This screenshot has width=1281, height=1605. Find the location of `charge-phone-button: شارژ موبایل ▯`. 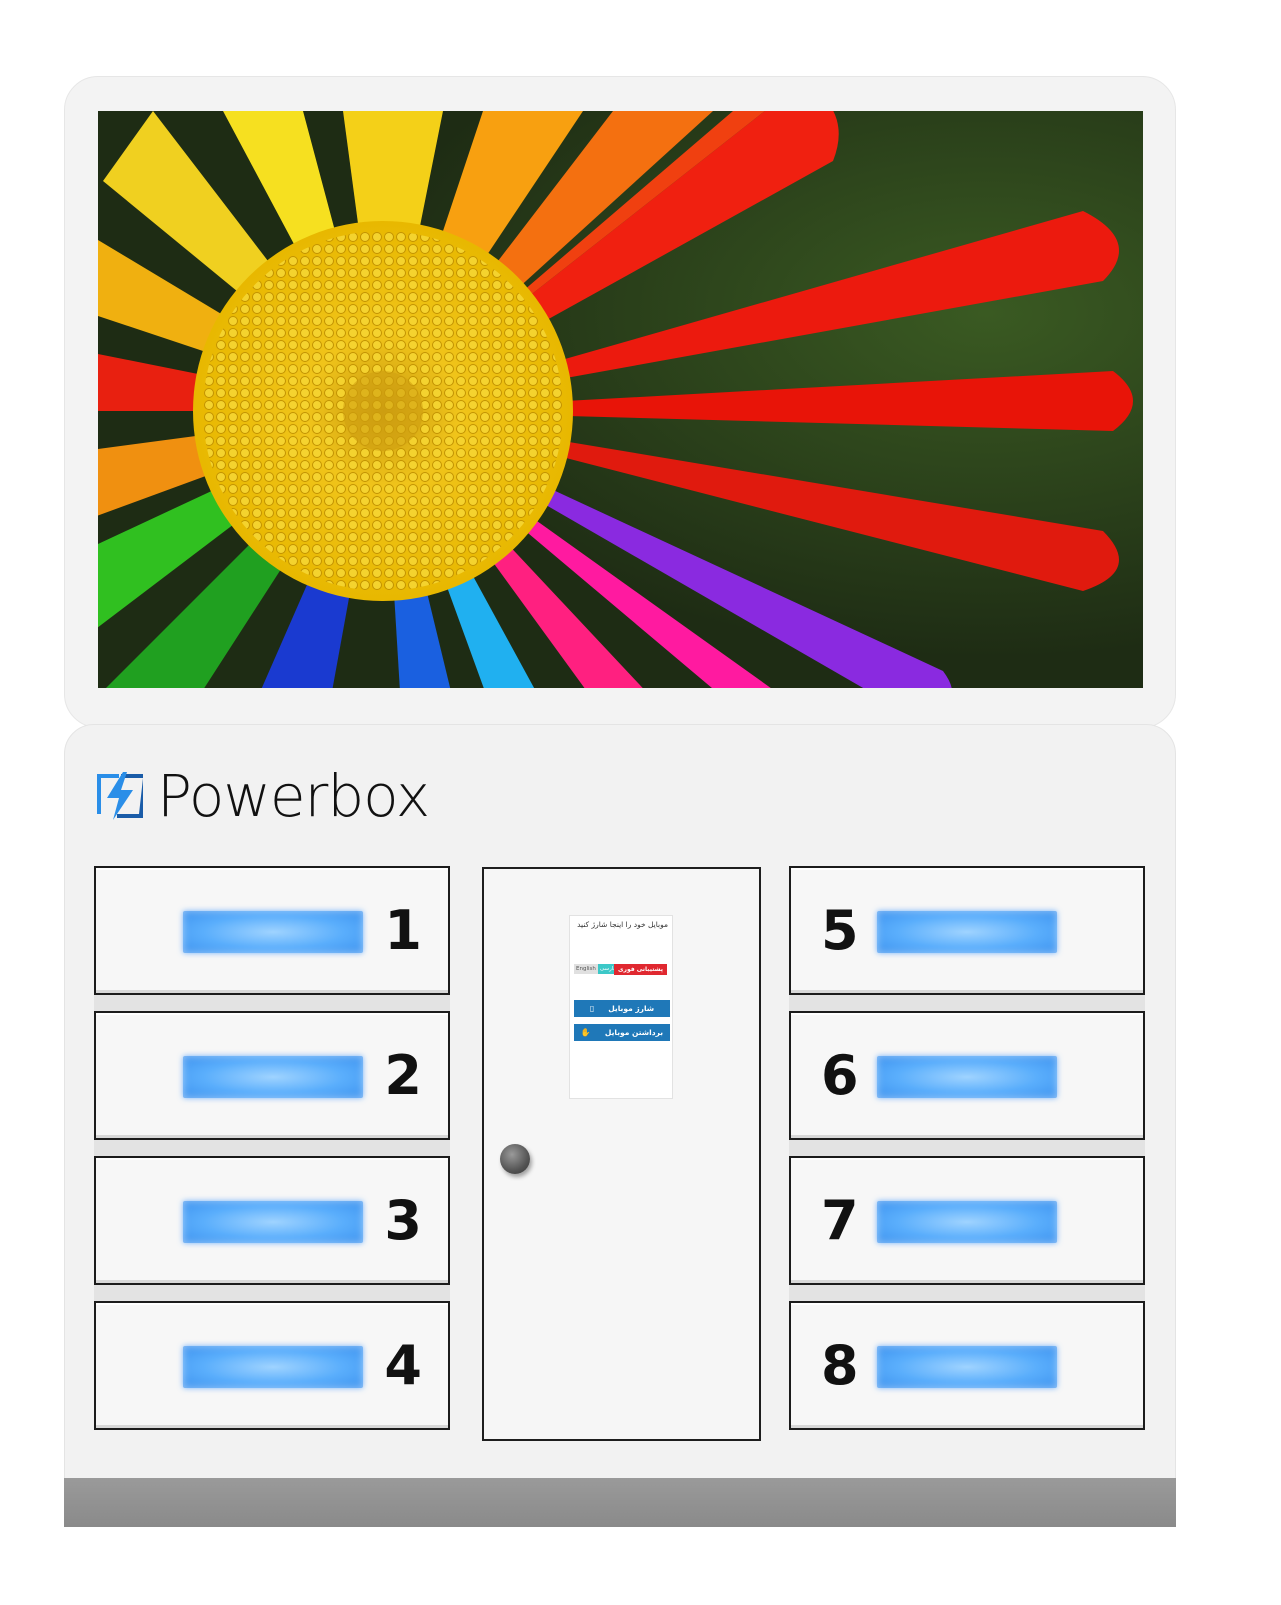

charge-phone-button: شارژ موبایل ▯ is located at coordinates (622, 1008).